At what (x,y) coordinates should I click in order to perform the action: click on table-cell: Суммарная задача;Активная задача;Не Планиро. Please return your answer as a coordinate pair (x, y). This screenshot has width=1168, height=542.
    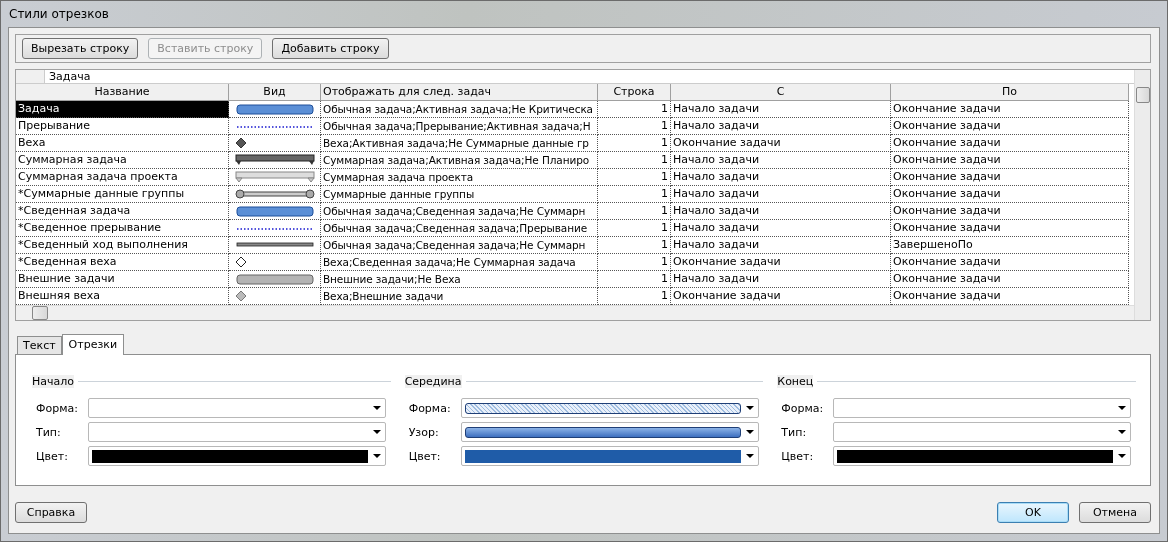
    Looking at the image, I should click on (459, 160).